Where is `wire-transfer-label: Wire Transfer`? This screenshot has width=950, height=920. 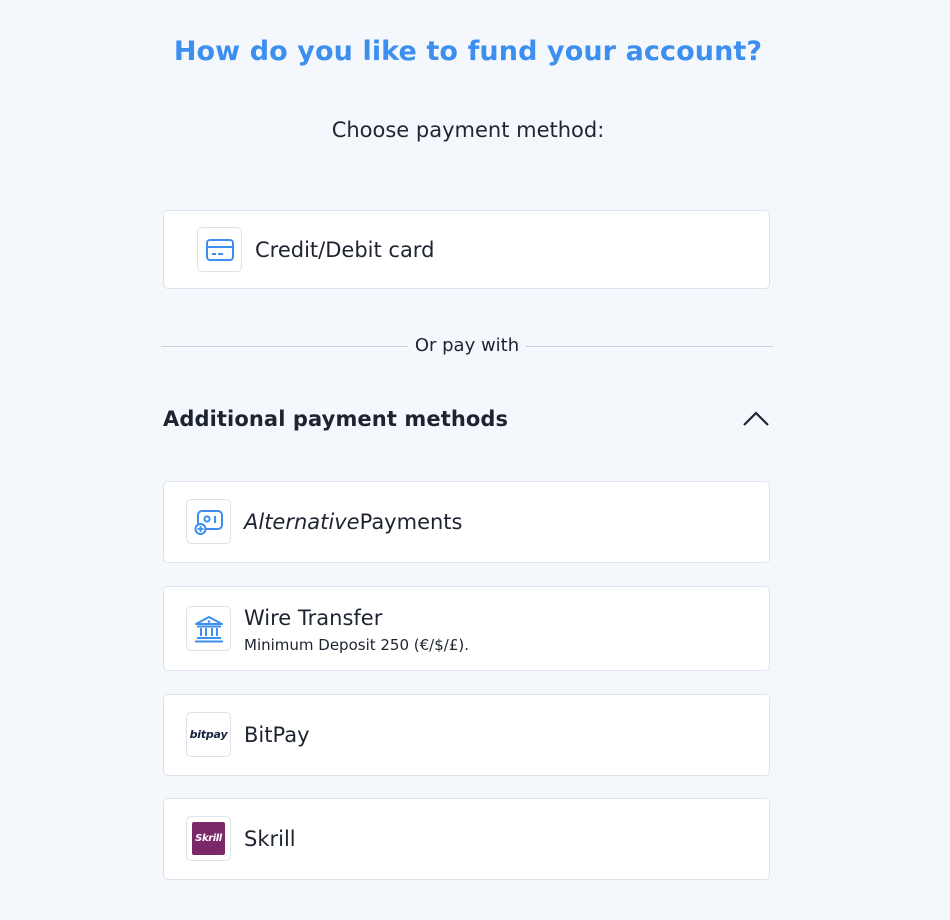
wire-transfer-label: Wire Transfer is located at coordinates (313, 618).